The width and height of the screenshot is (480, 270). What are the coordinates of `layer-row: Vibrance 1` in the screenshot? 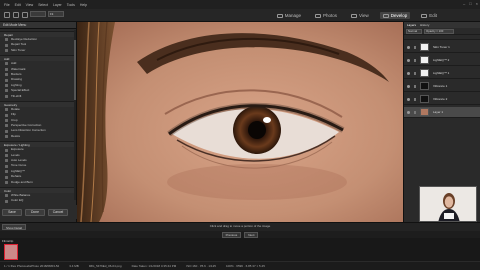 It's located at (442, 86).